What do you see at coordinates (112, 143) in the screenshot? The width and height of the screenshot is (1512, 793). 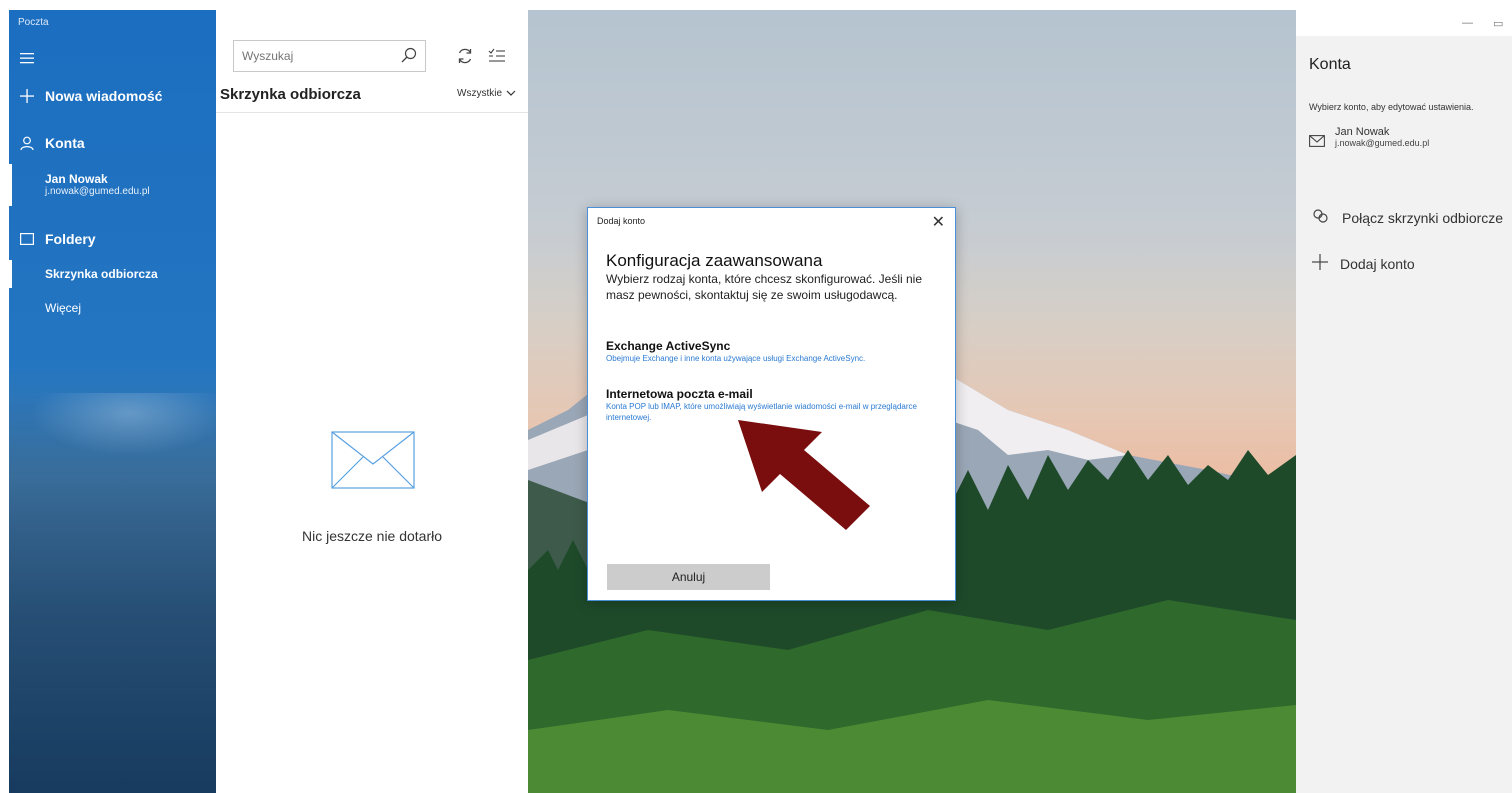 I see `accounts-button: Konta` at bounding box center [112, 143].